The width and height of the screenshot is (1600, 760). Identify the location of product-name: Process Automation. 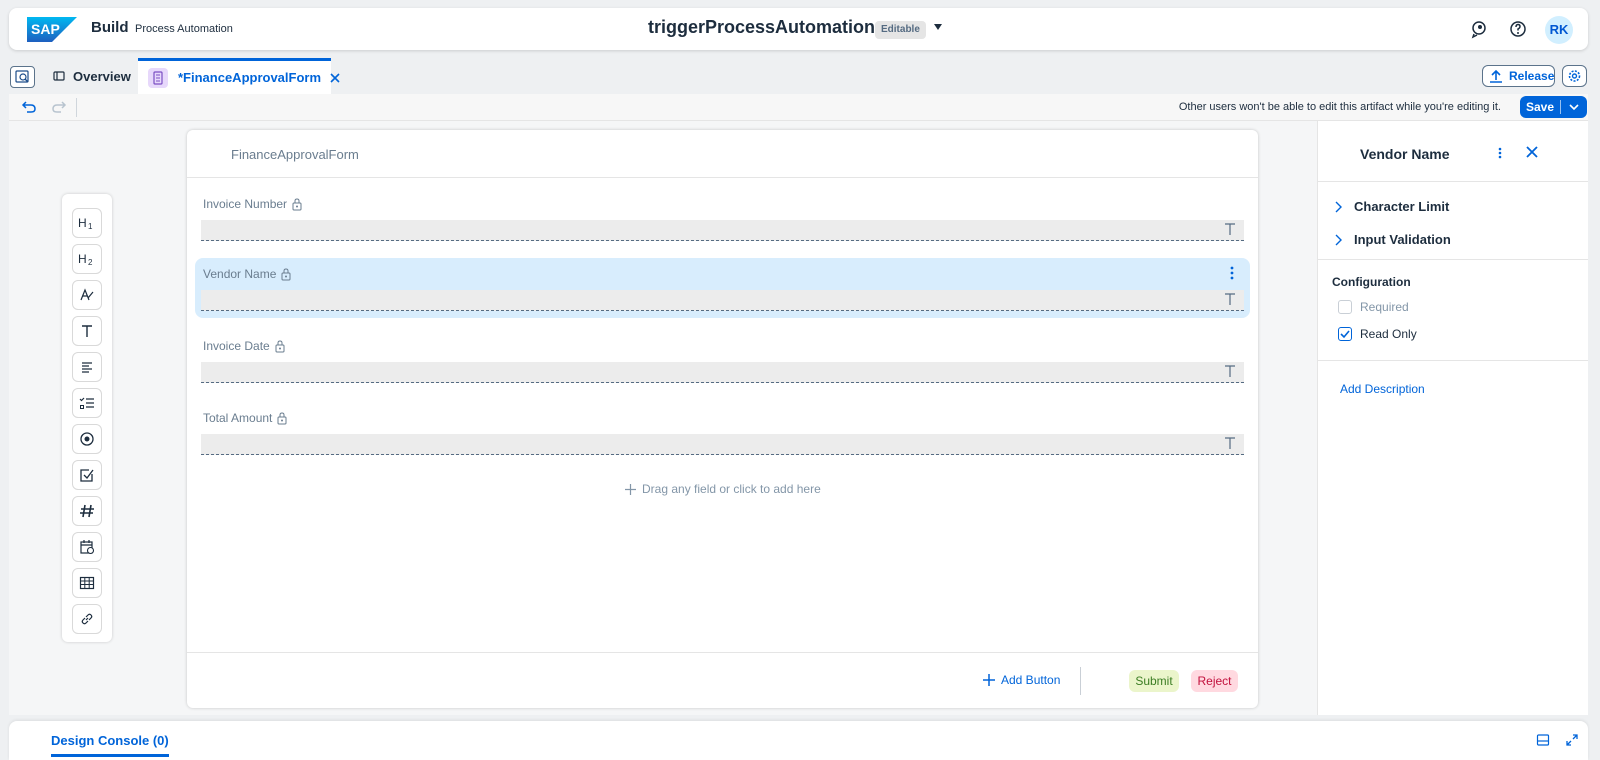
(184, 29).